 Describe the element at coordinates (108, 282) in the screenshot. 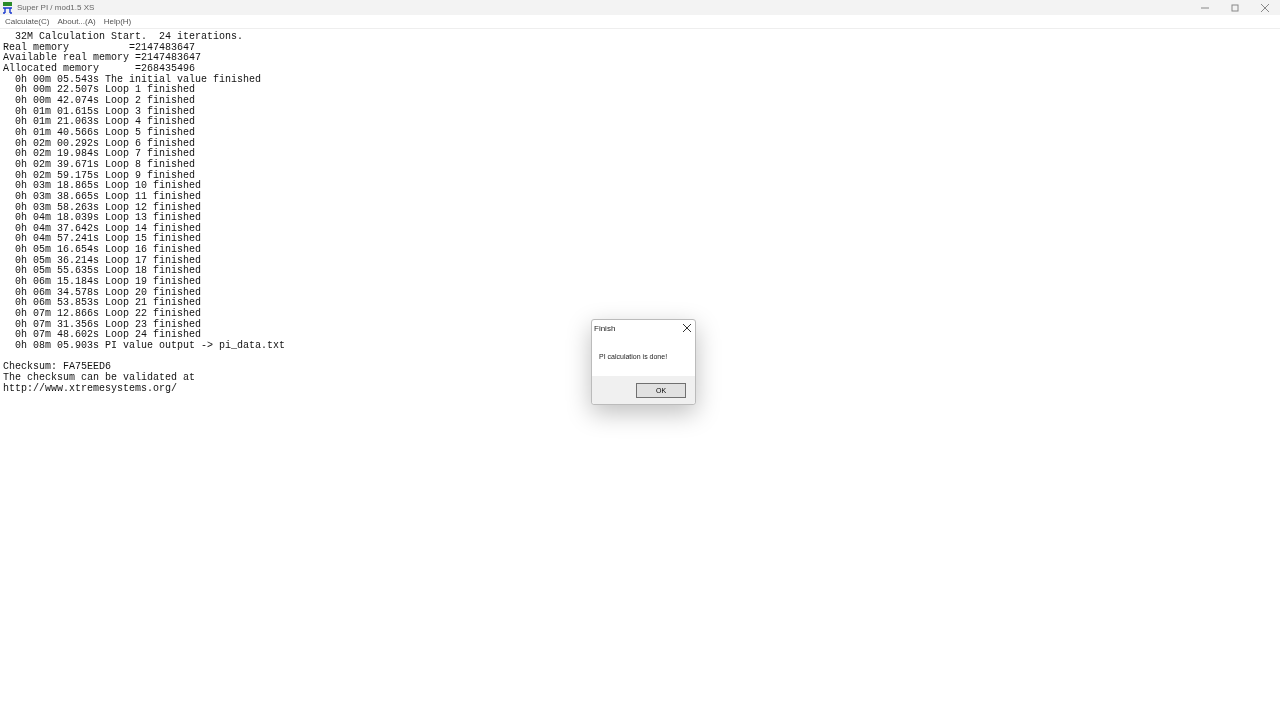

I see `log-line: 0h 06m 15.184s Loop 19 finished` at that location.